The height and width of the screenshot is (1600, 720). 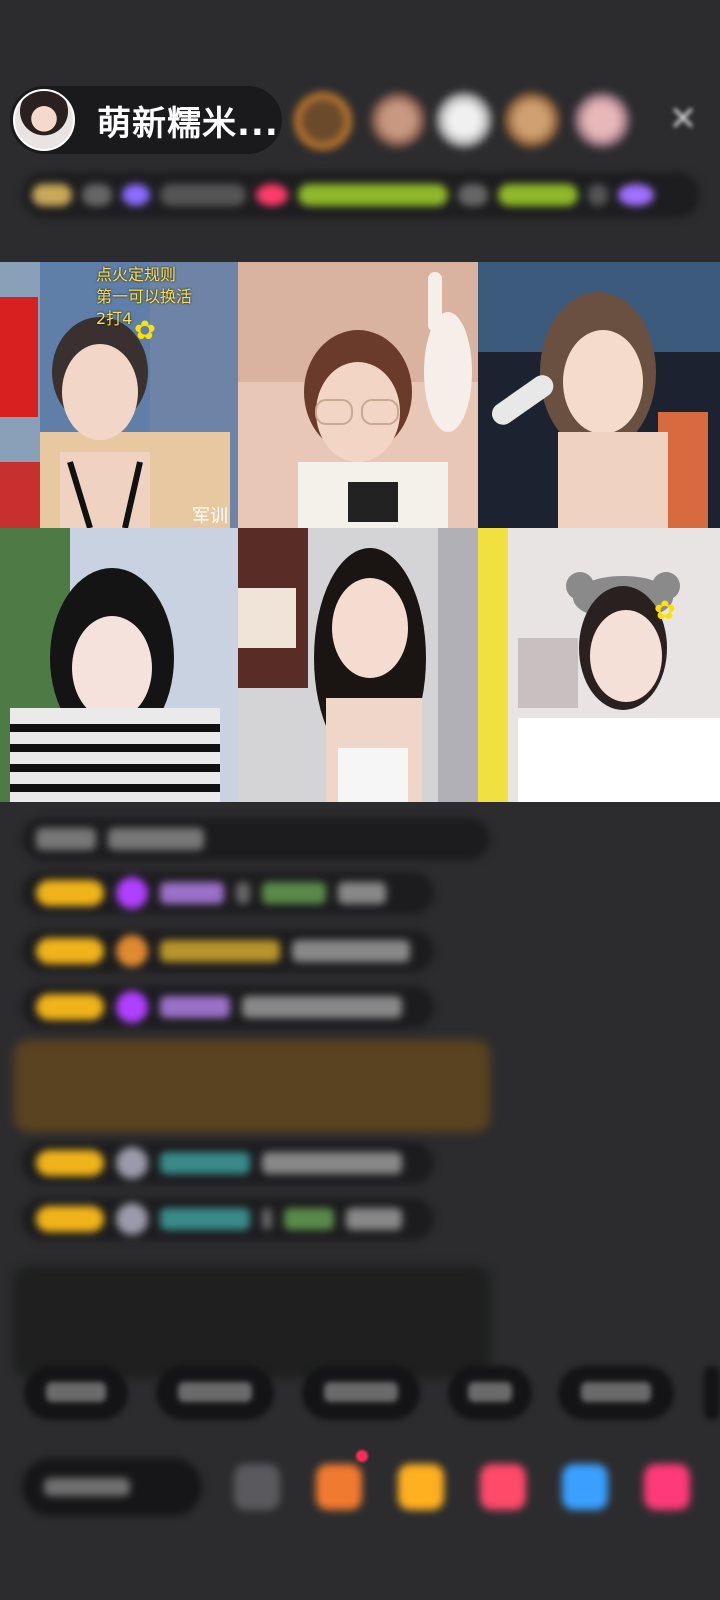 What do you see at coordinates (683, 119) in the screenshot?
I see `close-icon: ✕` at bounding box center [683, 119].